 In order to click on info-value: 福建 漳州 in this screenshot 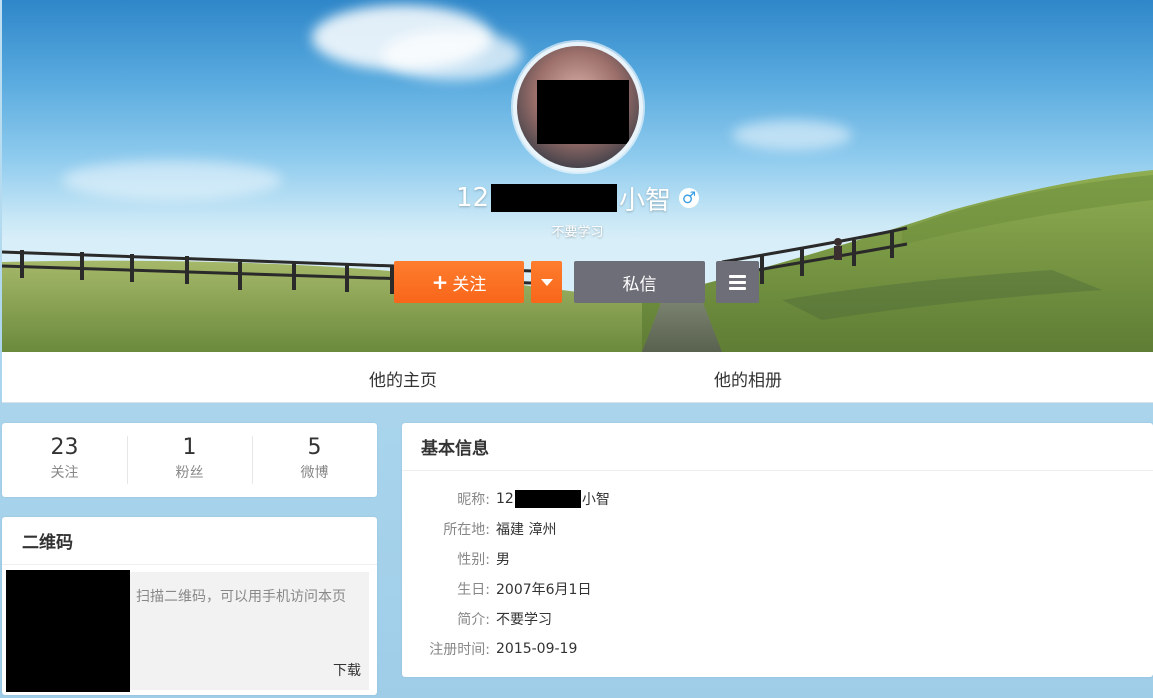, I will do `click(526, 530)`.